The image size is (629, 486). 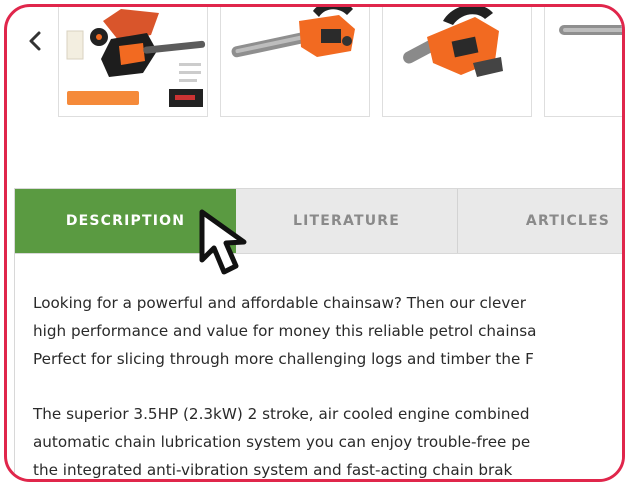 I want to click on tab-description: DESCRIPTION, so click(x=125, y=221).